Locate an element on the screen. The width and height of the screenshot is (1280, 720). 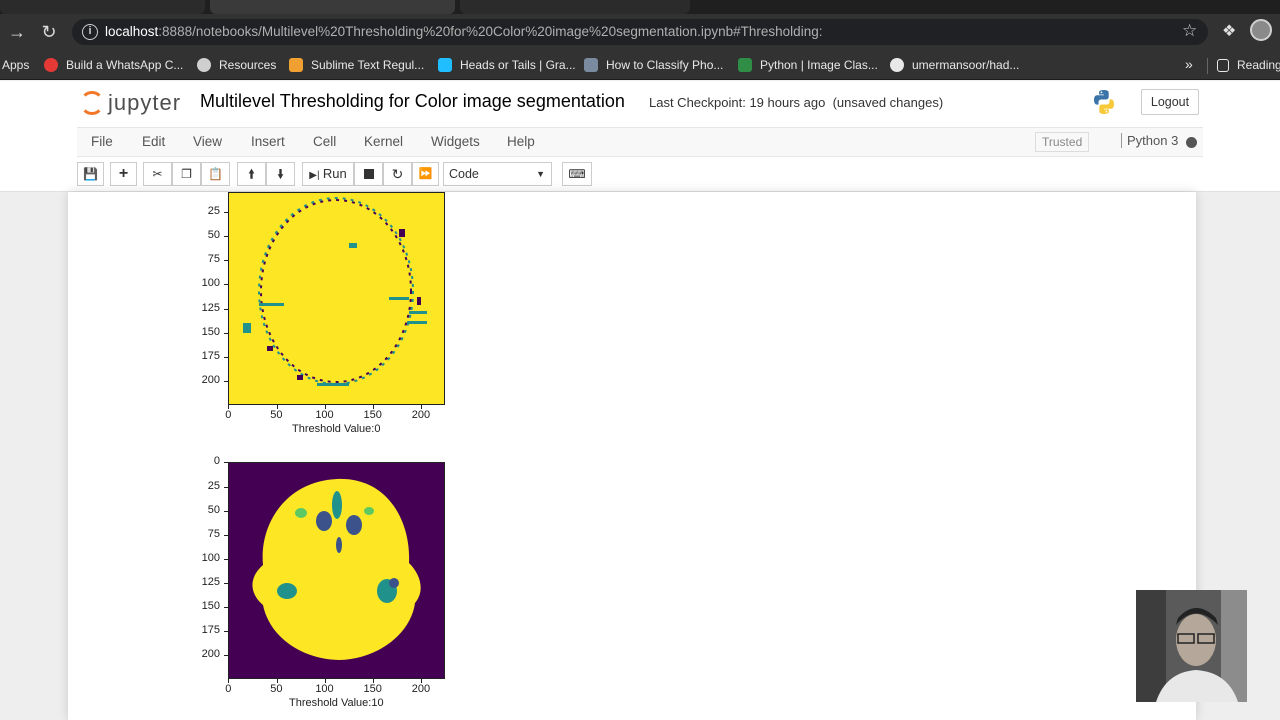
cut-button: ✂ is located at coordinates (157, 174).